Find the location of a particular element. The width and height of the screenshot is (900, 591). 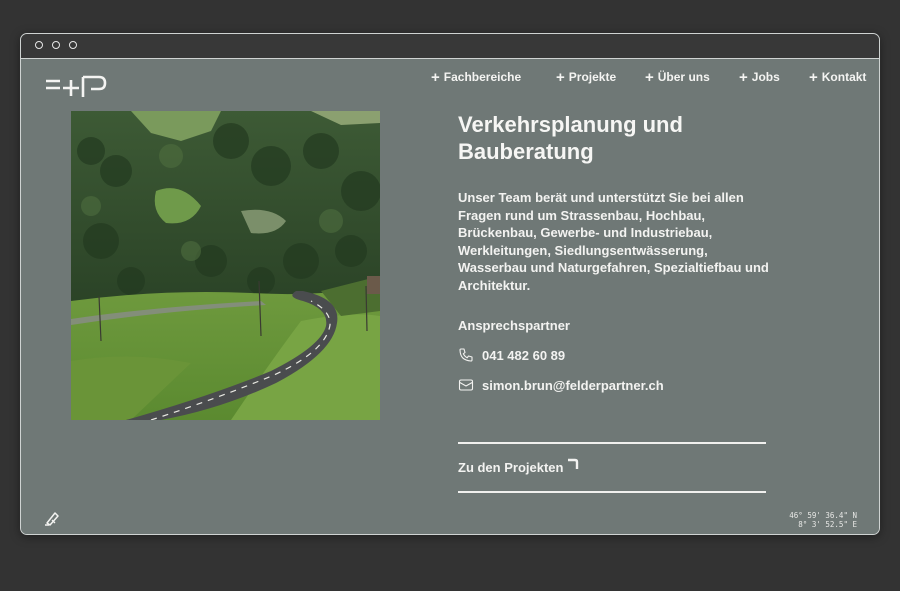

phone-number: 041 482 60 89 is located at coordinates (524, 355).